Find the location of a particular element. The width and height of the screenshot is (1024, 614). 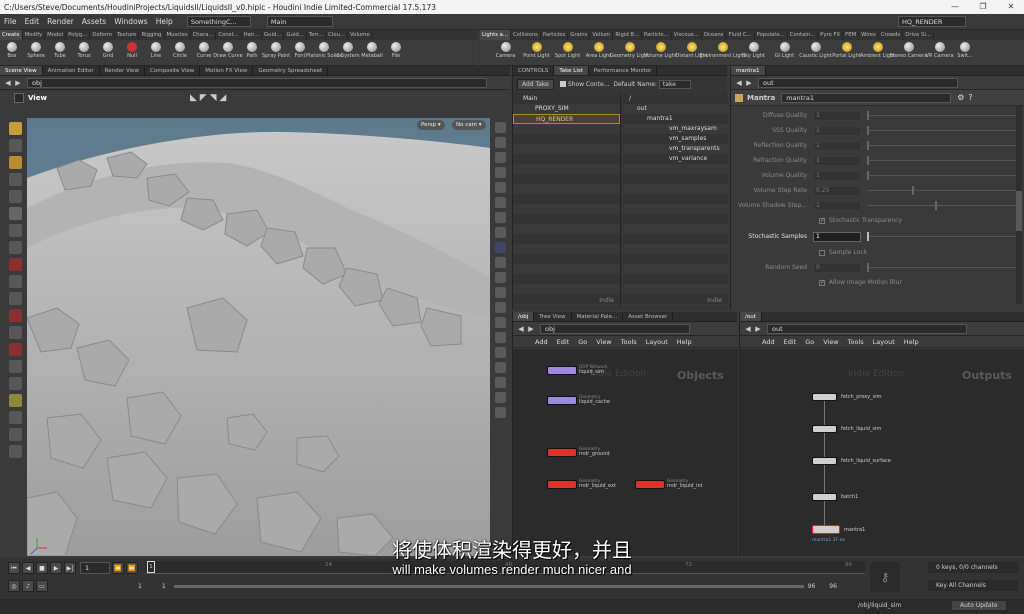

tab-asset-browser: Asset Browser is located at coordinates (648, 316).